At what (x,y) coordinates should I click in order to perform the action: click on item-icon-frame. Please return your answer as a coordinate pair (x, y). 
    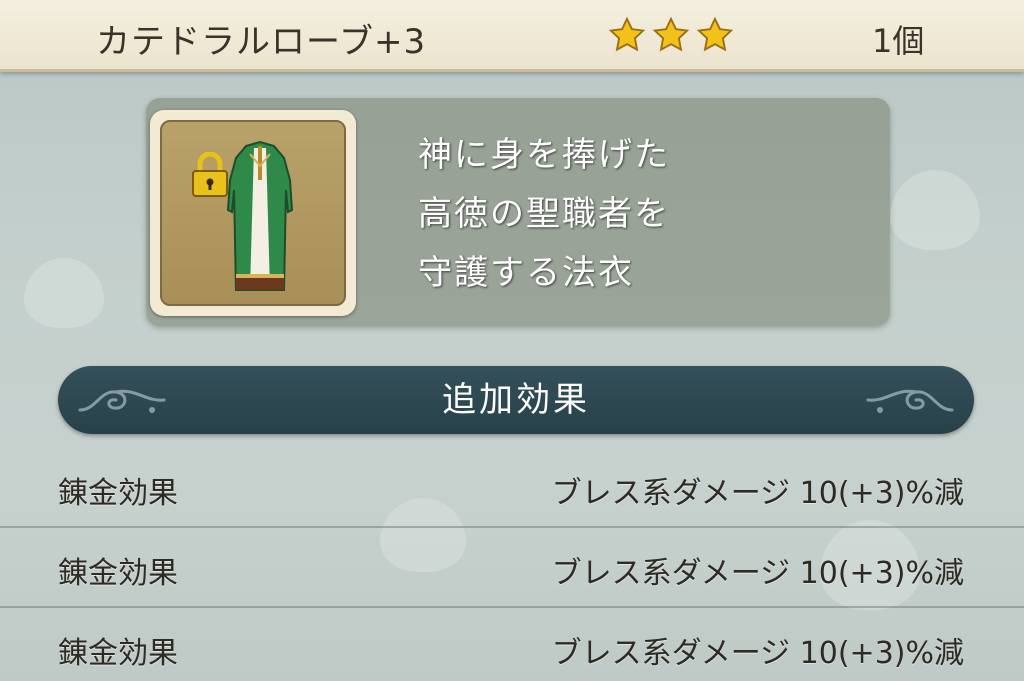
    Looking at the image, I should click on (253, 213).